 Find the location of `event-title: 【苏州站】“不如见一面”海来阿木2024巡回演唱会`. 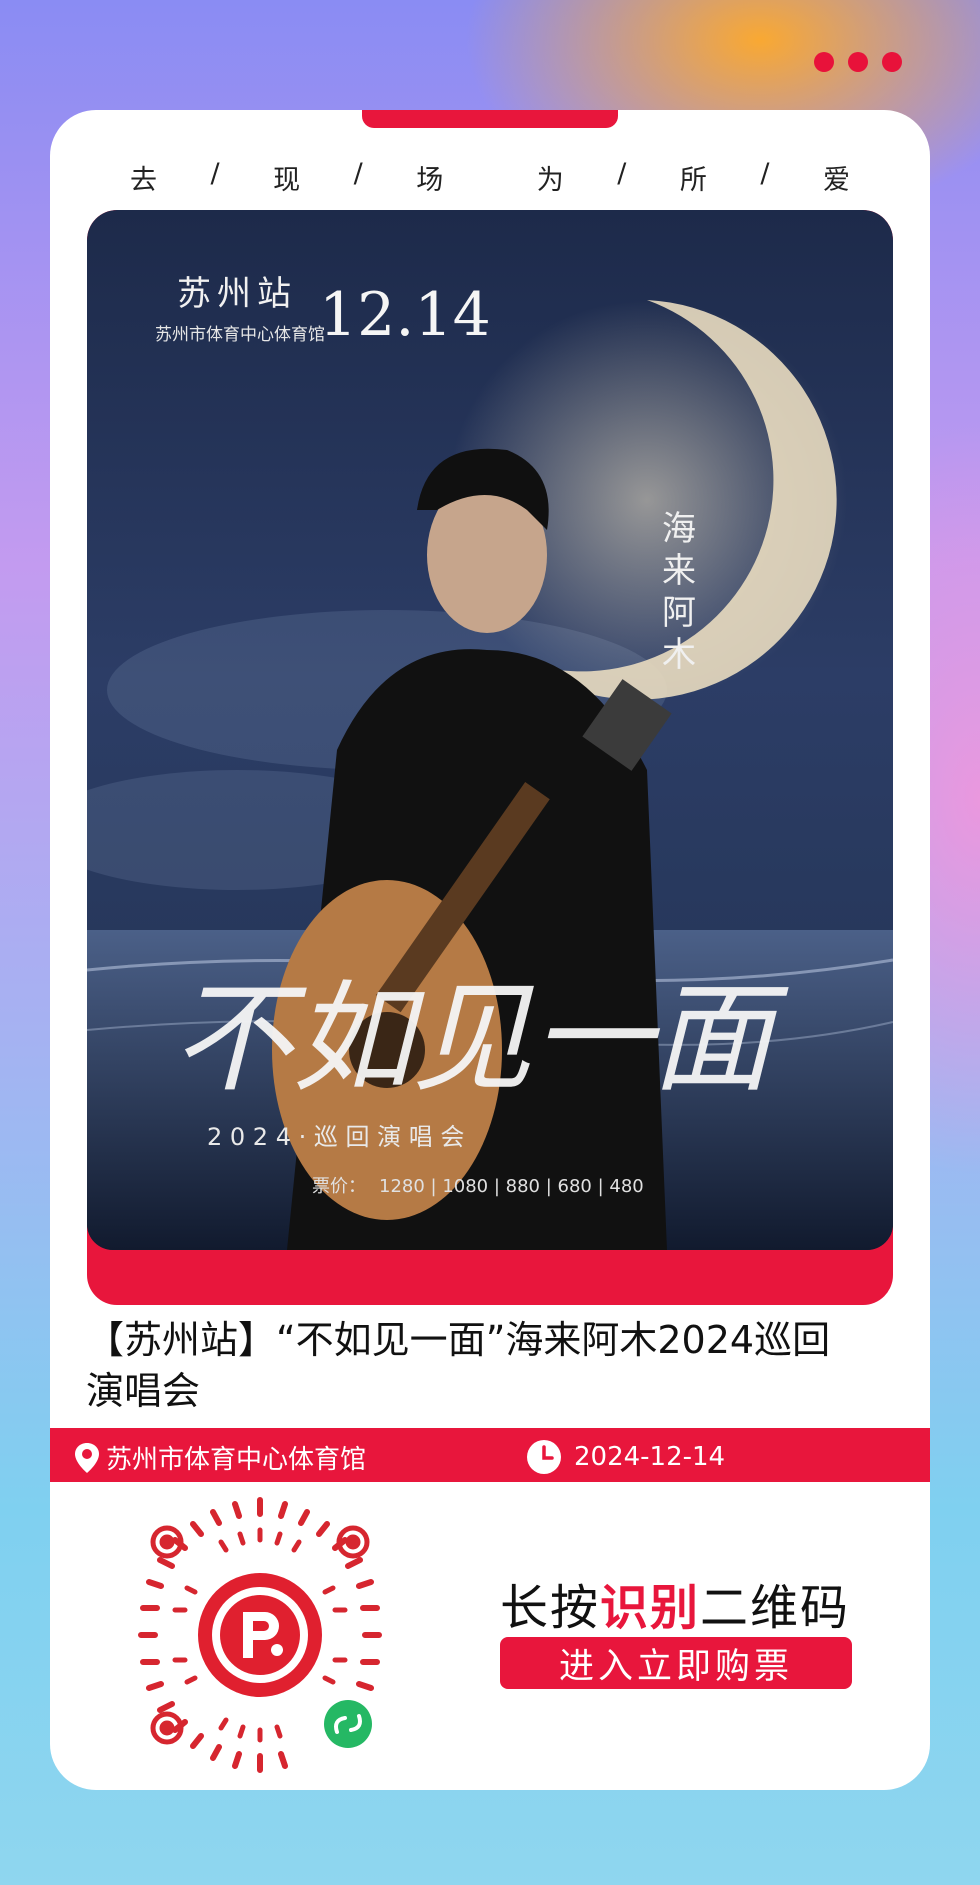

event-title: 【苏州站】“不如见一面”海来阿木2024巡回演唱会 is located at coordinates (458, 1365).